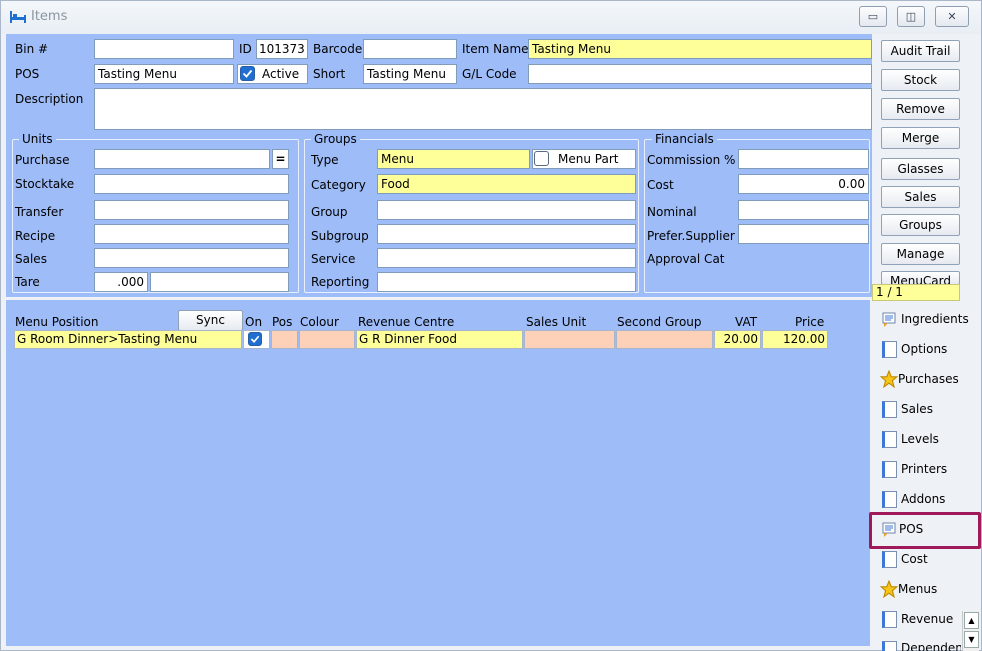  Describe the element at coordinates (971, 620) in the screenshot. I see `scroll-up-arrow-icon: ▲` at that location.